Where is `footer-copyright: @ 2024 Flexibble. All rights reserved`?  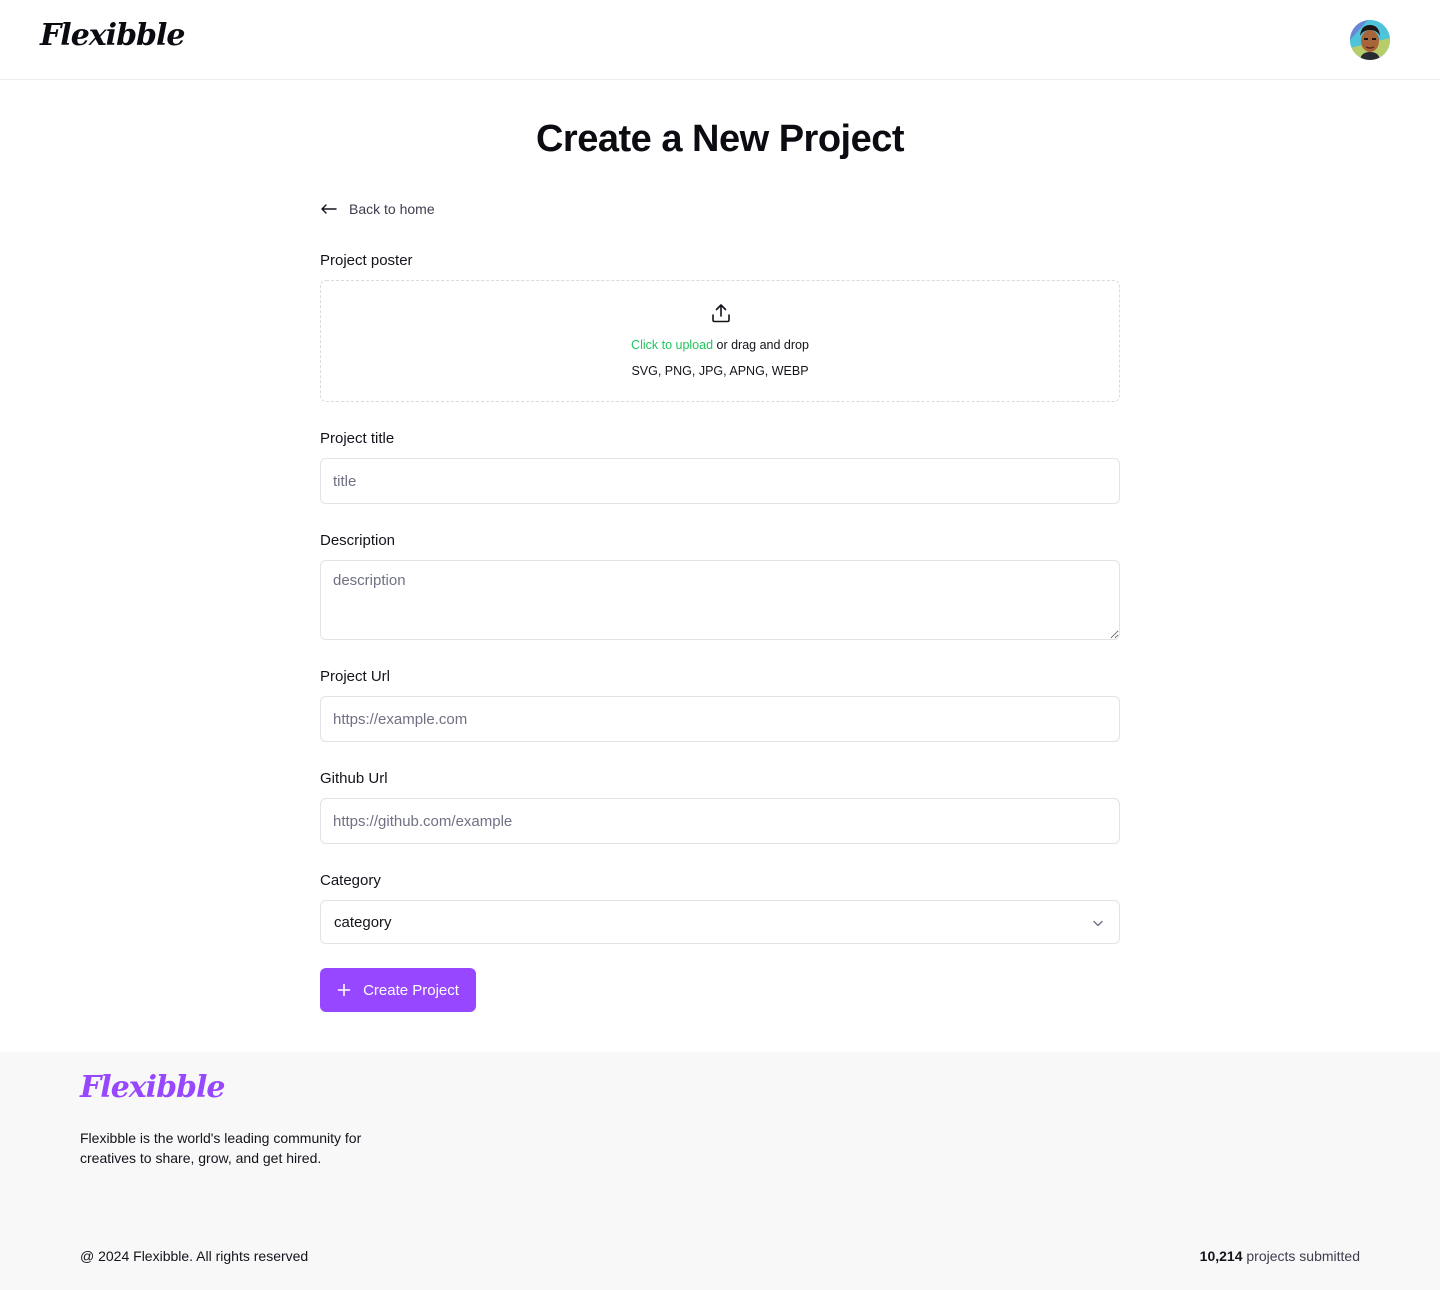
footer-copyright: @ 2024 Flexibble. All rights reserved is located at coordinates (194, 1256).